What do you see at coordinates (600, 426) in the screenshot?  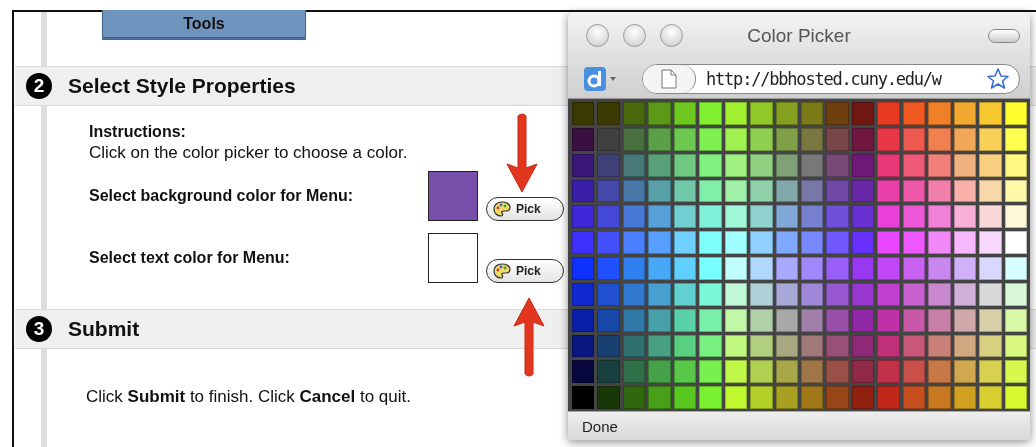 I see `status-text: Done` at bounding box center [600, 426].